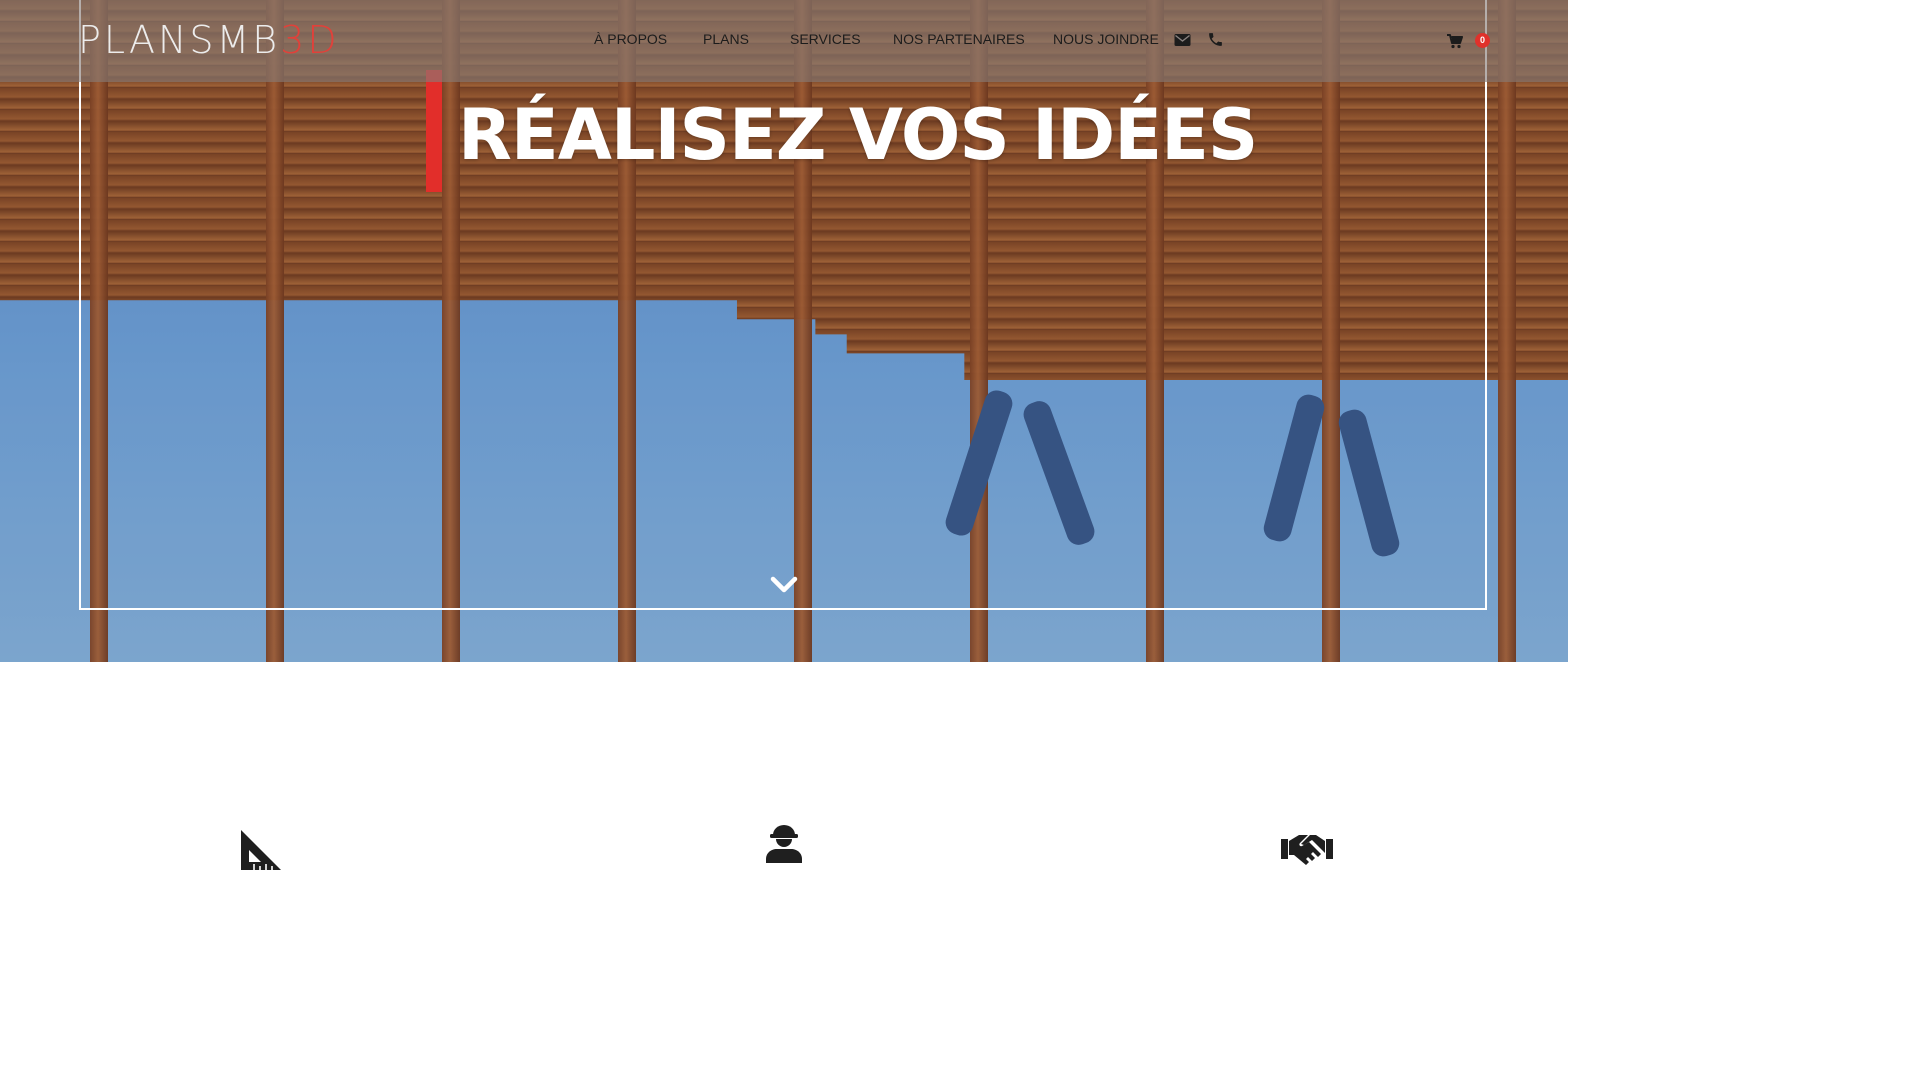 This screenshot has width=1920, height=1080. I want to click on nav-item-nos-partenaires: NOS PARTENAIRES, so click(959, 39).